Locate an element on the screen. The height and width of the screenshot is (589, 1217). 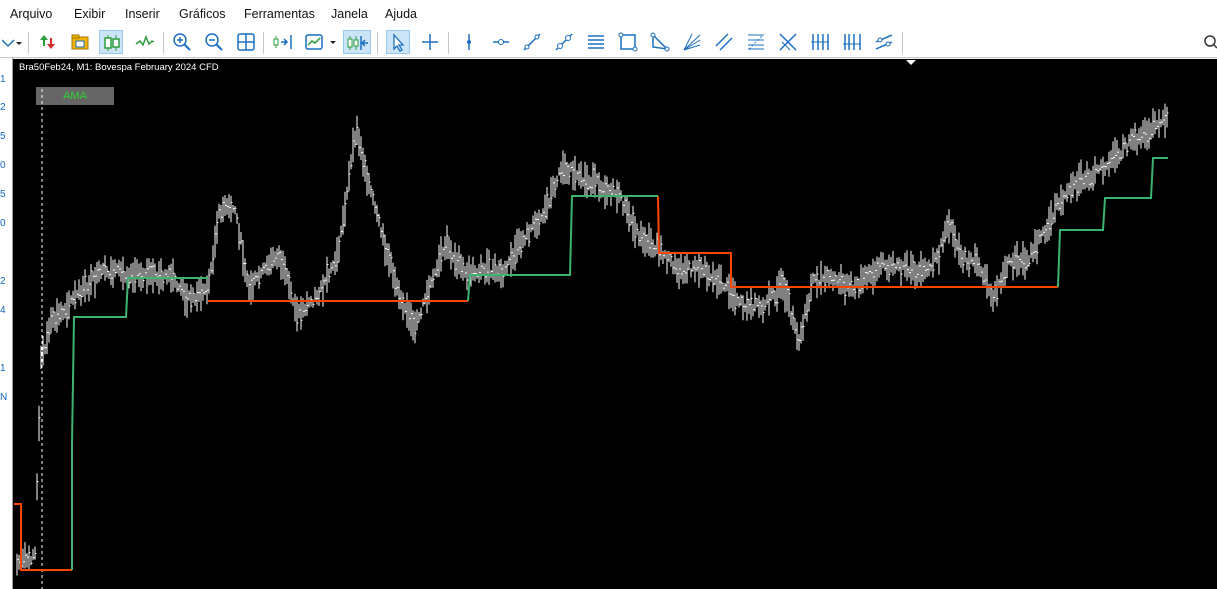
cursor-icon is located at coordinates (398, 42).